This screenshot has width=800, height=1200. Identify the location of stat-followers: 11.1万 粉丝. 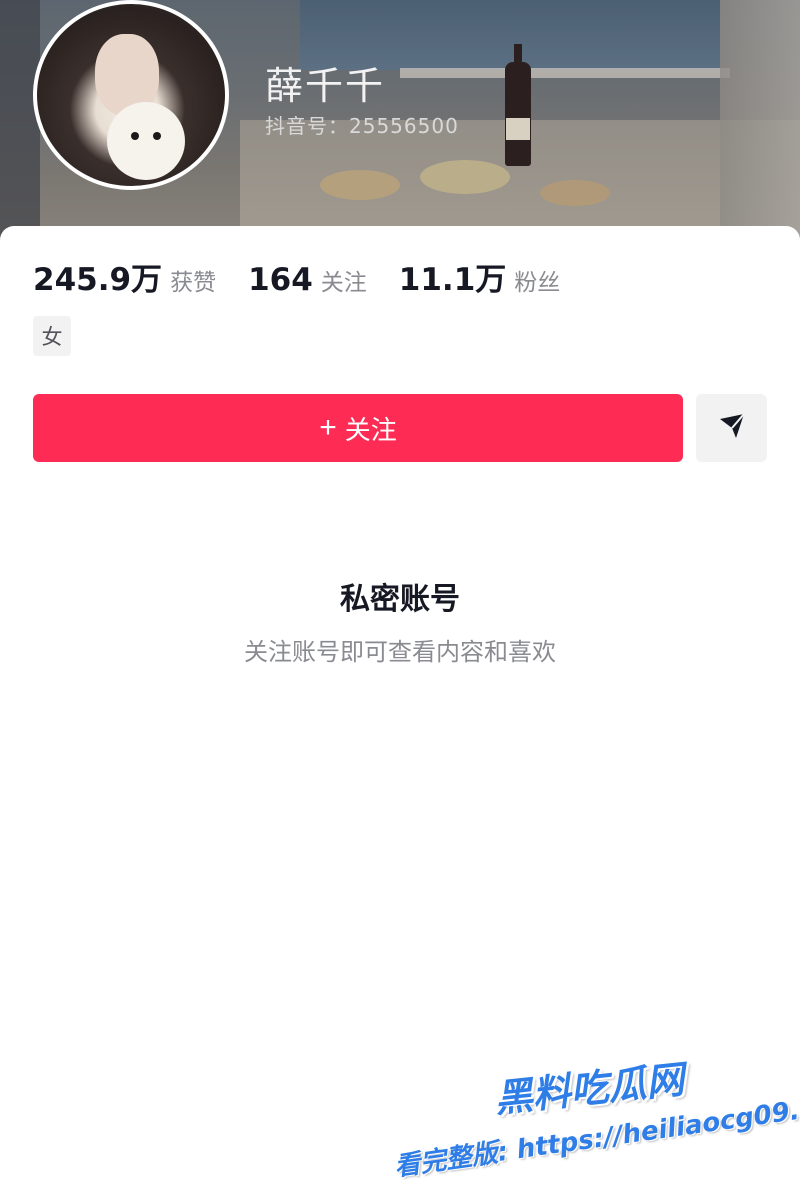
(480, 276).